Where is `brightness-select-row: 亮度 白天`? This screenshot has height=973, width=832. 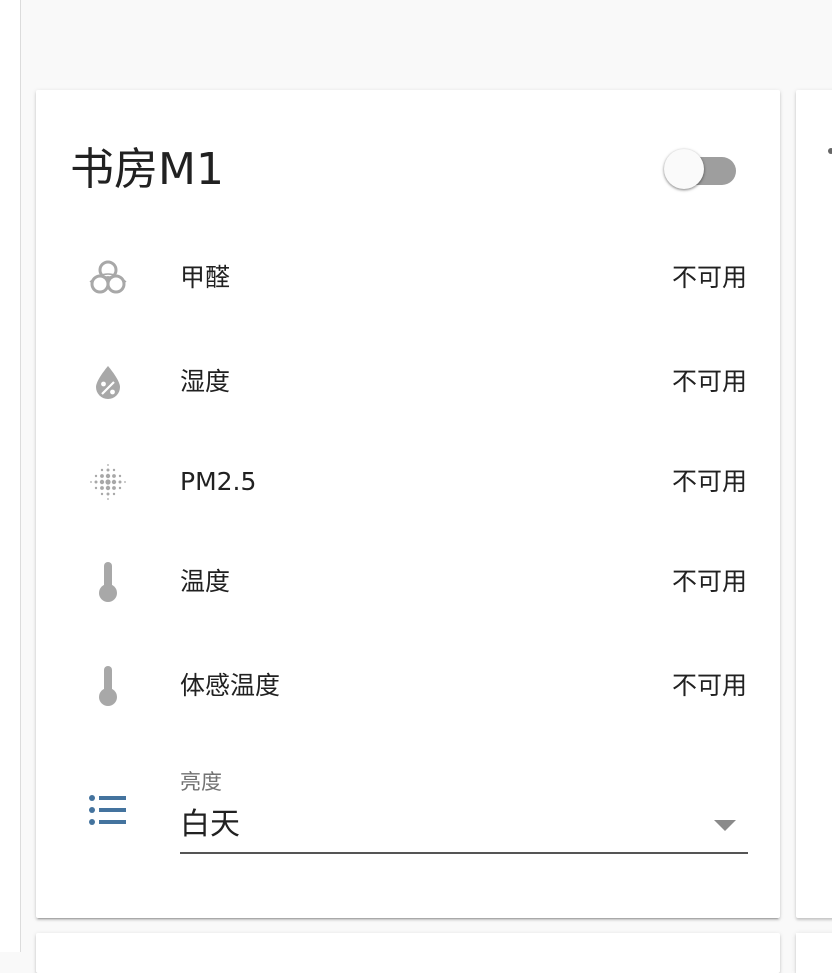
brightness-select-row: 亮度 白天 is located at coordinates (408, 808).